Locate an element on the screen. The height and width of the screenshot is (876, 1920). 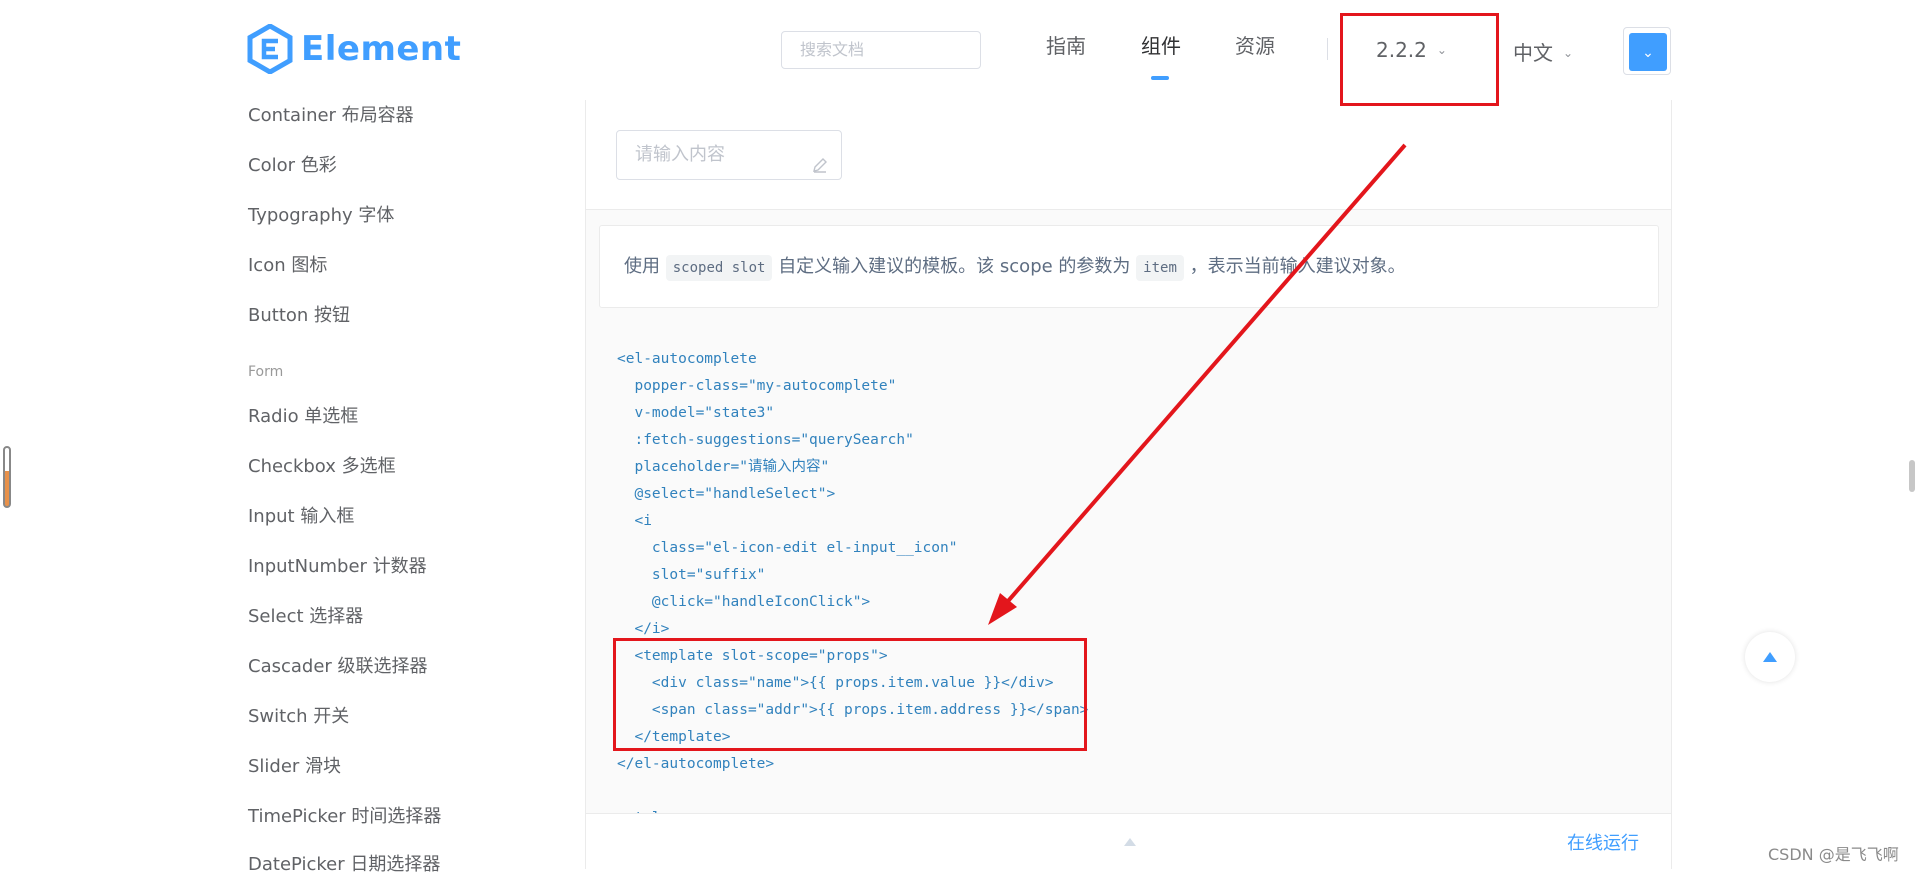
page-scrollbar-thumb is located at coordinates (1912, 476).